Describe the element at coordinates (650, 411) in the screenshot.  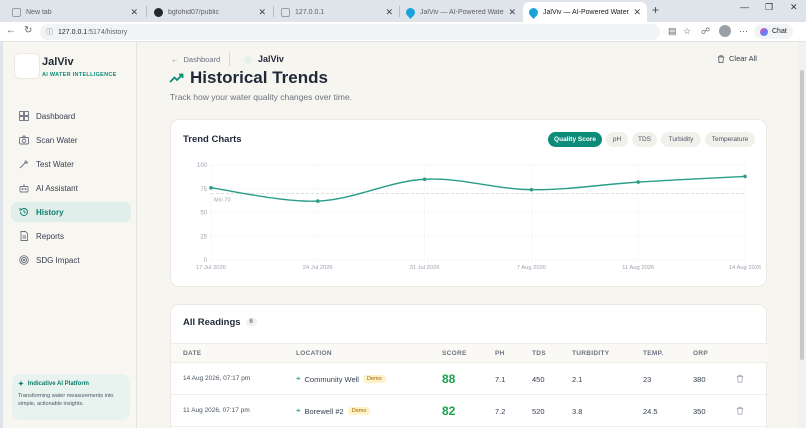
I see `row-temp: 24.5` at that location.